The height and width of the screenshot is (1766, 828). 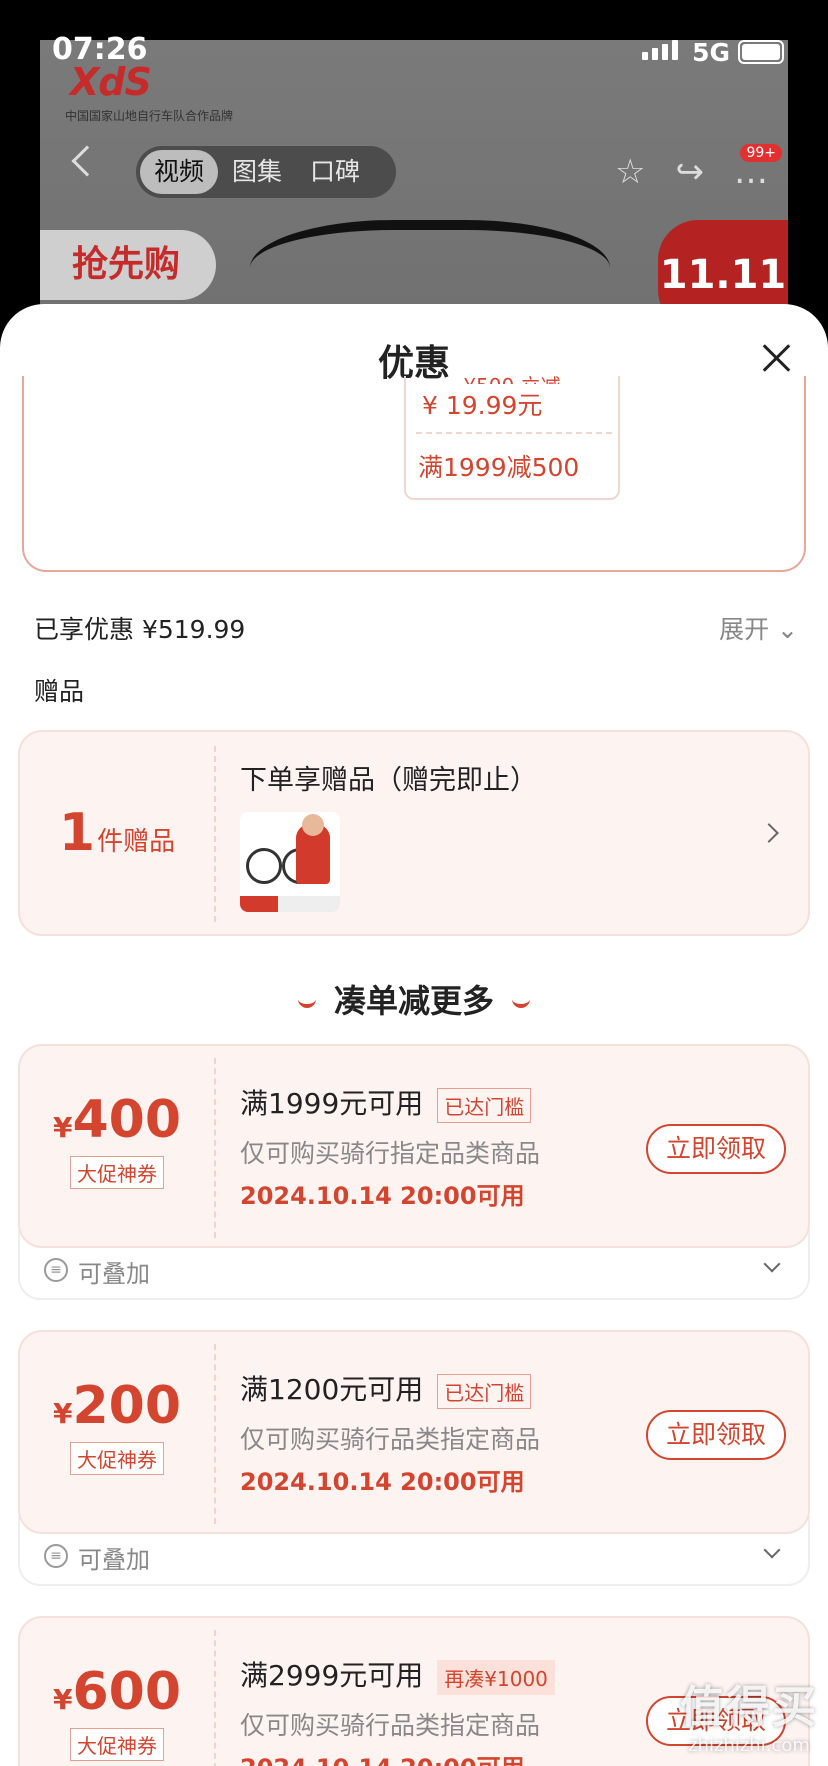 I want to click on coupon-condition: 满1999元可用 已达门槛, so click(x=386, y=1102).